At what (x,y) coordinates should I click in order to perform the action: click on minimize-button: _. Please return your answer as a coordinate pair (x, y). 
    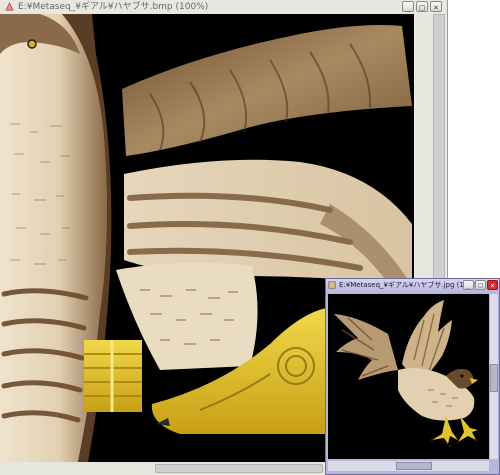
    Looking at the image, I should click on (408, 6).